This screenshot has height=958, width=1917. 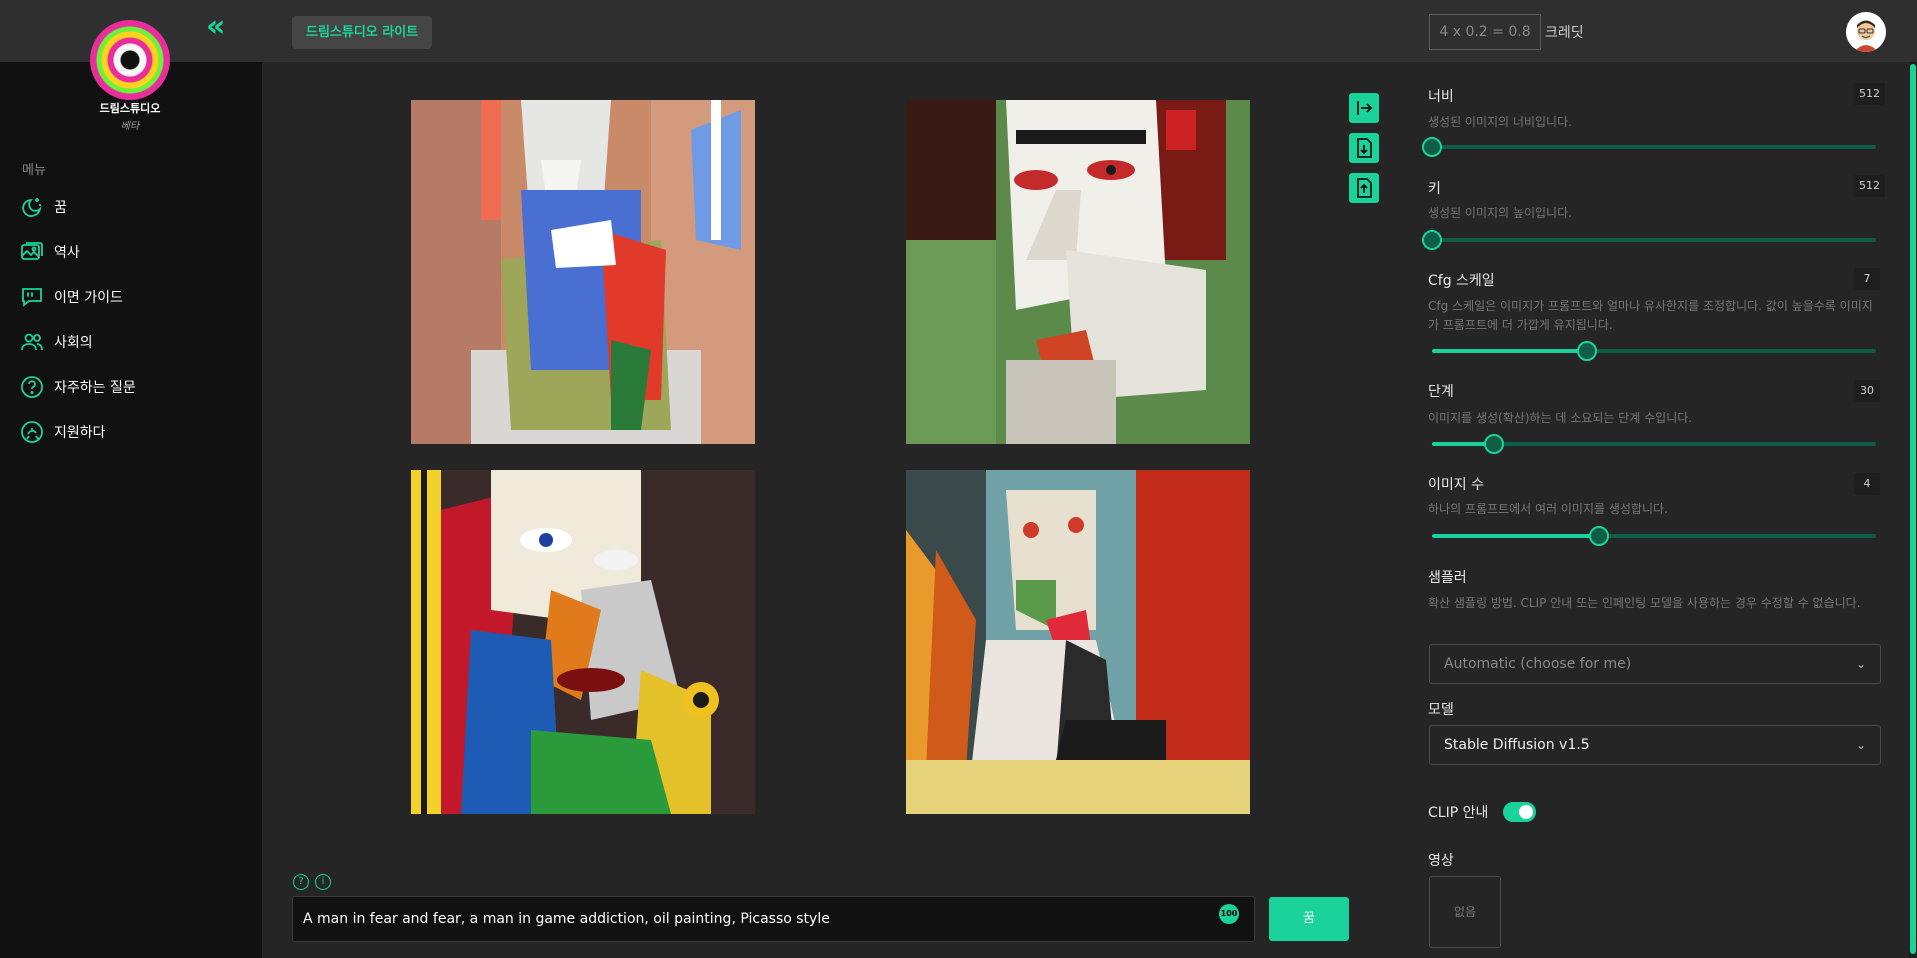 I want to click on dreamstudio-lite-button: 드림스튜디오 라이트, so click(x=362, y=32).